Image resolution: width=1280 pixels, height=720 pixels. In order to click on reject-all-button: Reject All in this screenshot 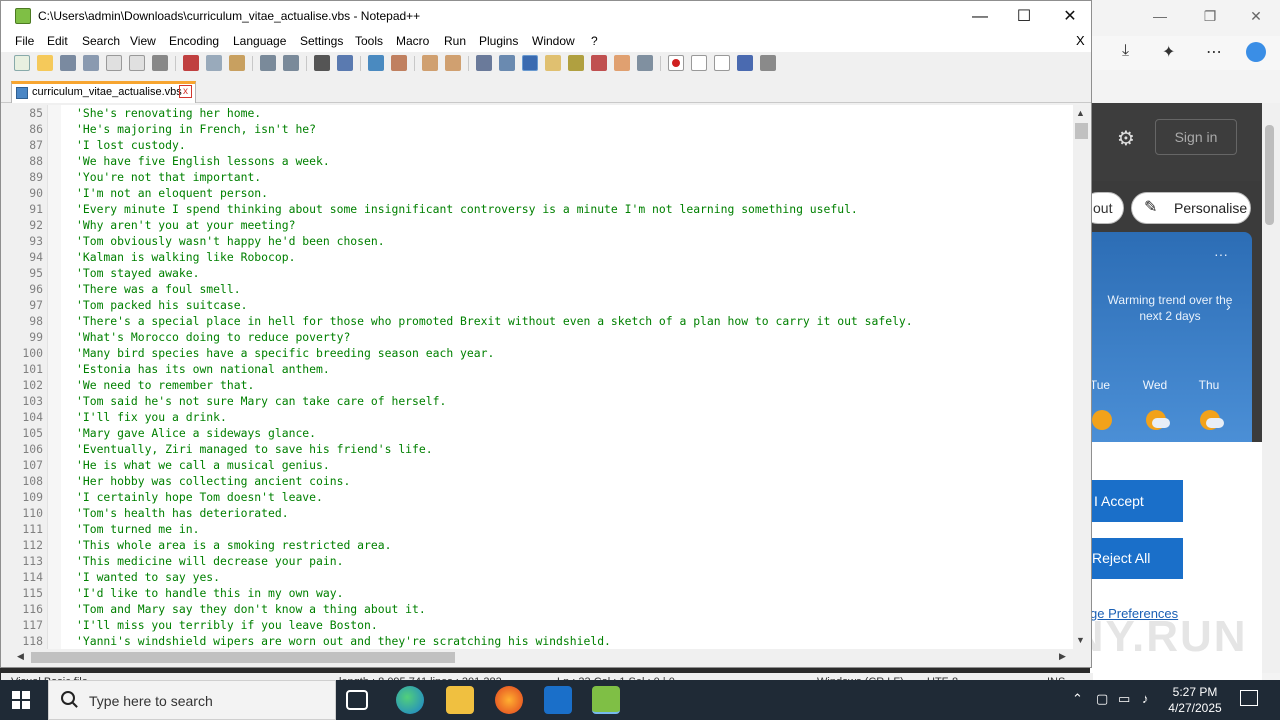, I will do `click(1136, 558)`.